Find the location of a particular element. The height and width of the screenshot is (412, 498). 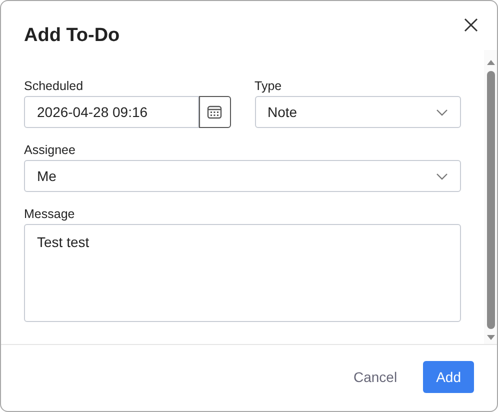

scroll-up-arrow-icon is located at coordinates (490, 62).